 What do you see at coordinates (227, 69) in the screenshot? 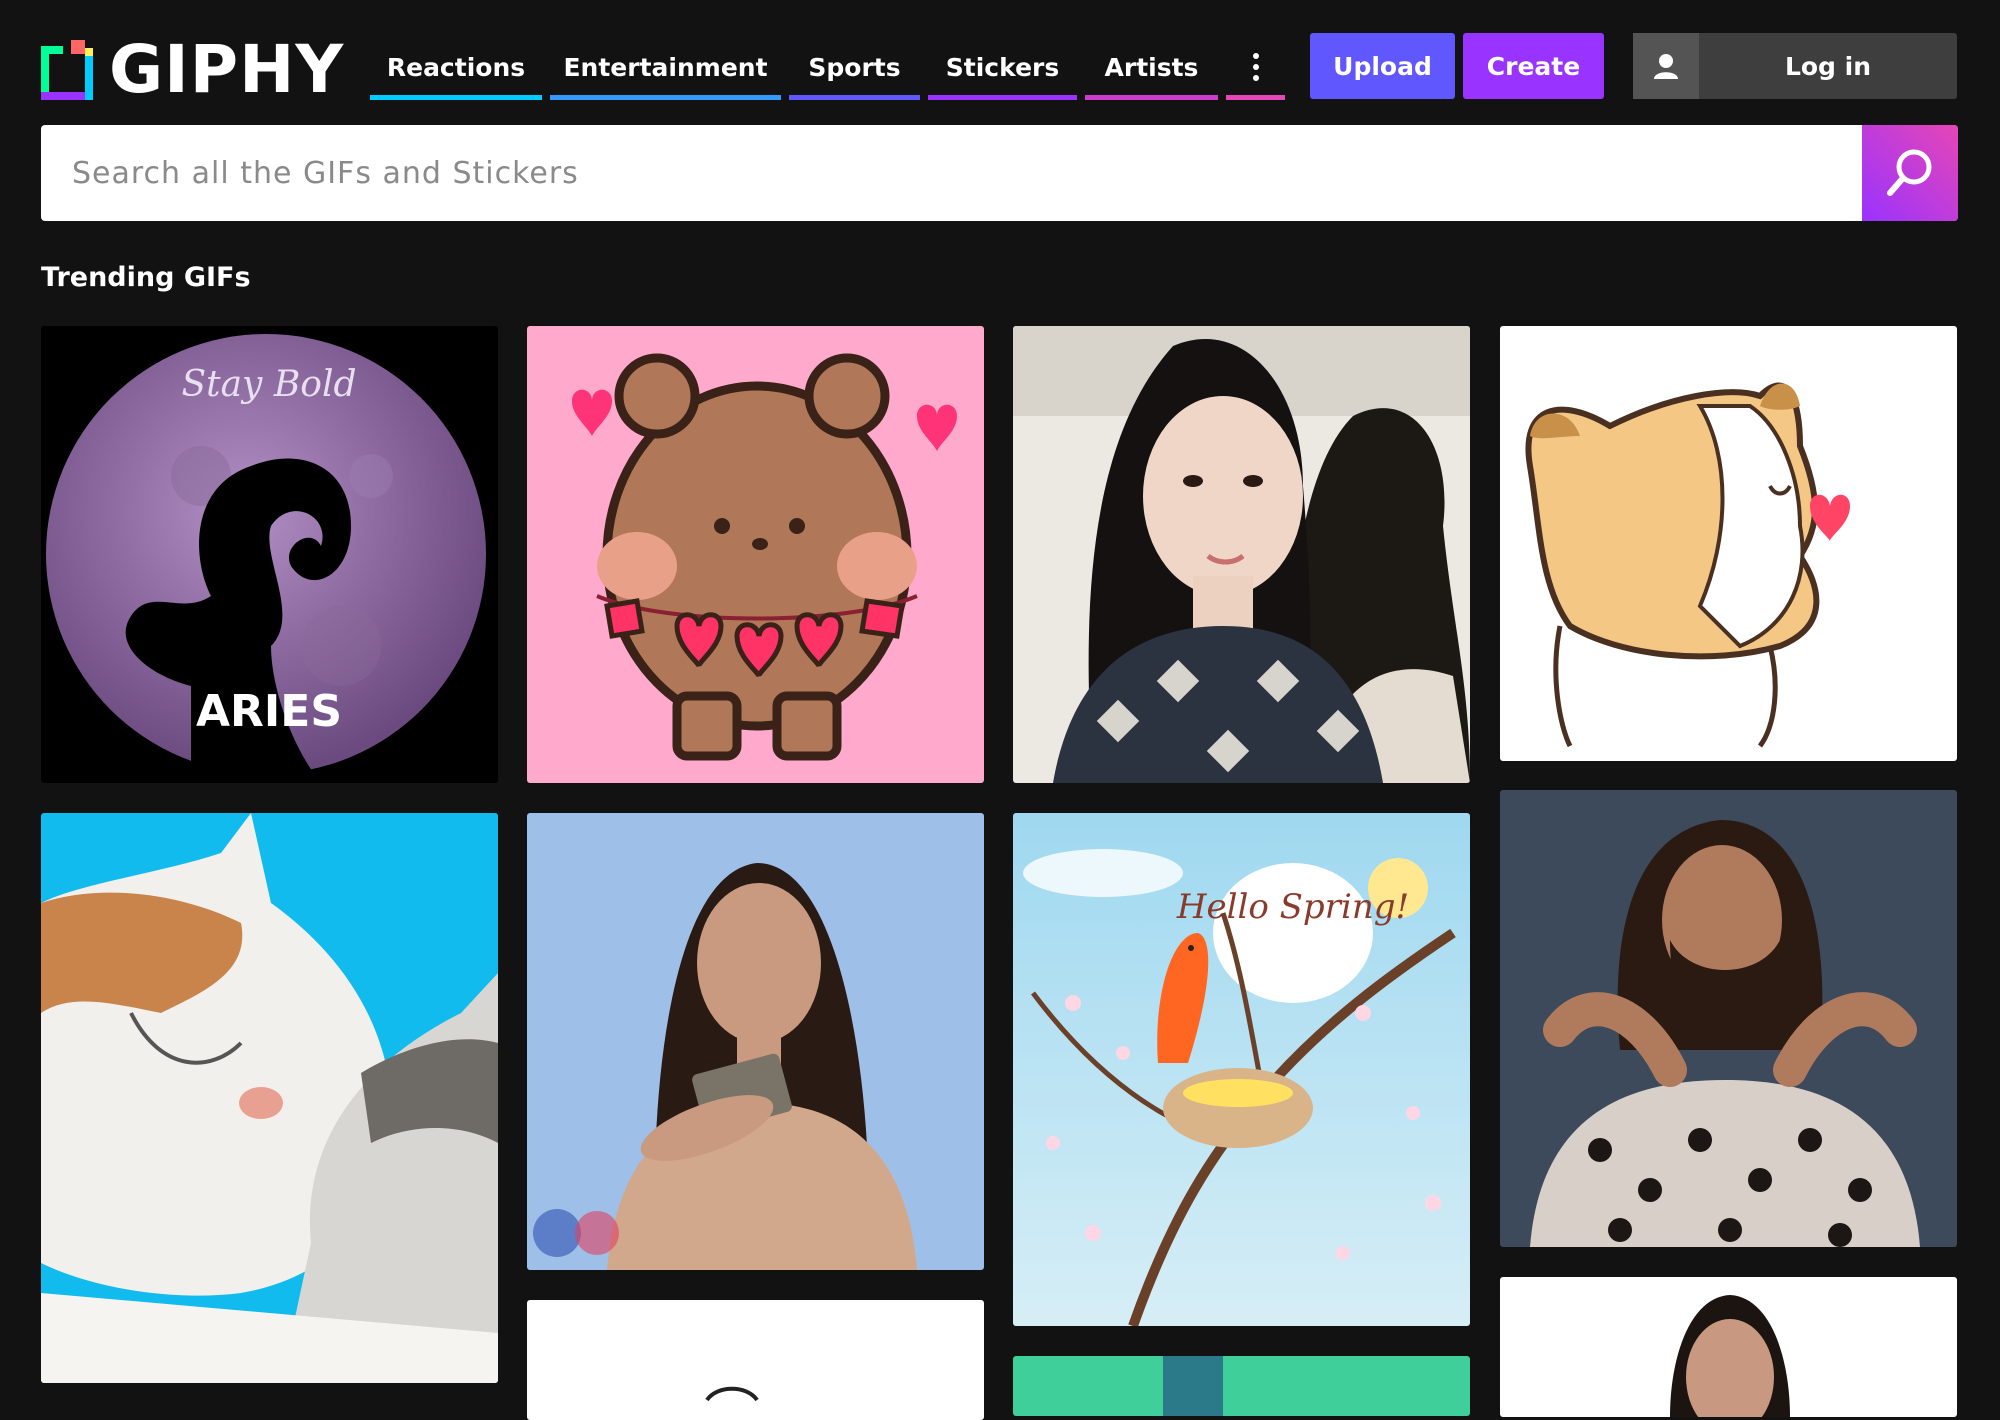
I see `brand-name: GIPHY` at bounding box center [227, 69].